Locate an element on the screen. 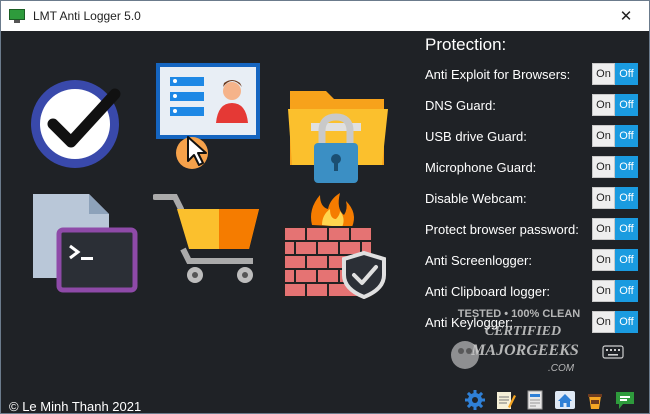  anti-screenlogger-toggle: On Off is located at coordinates (615, 260).